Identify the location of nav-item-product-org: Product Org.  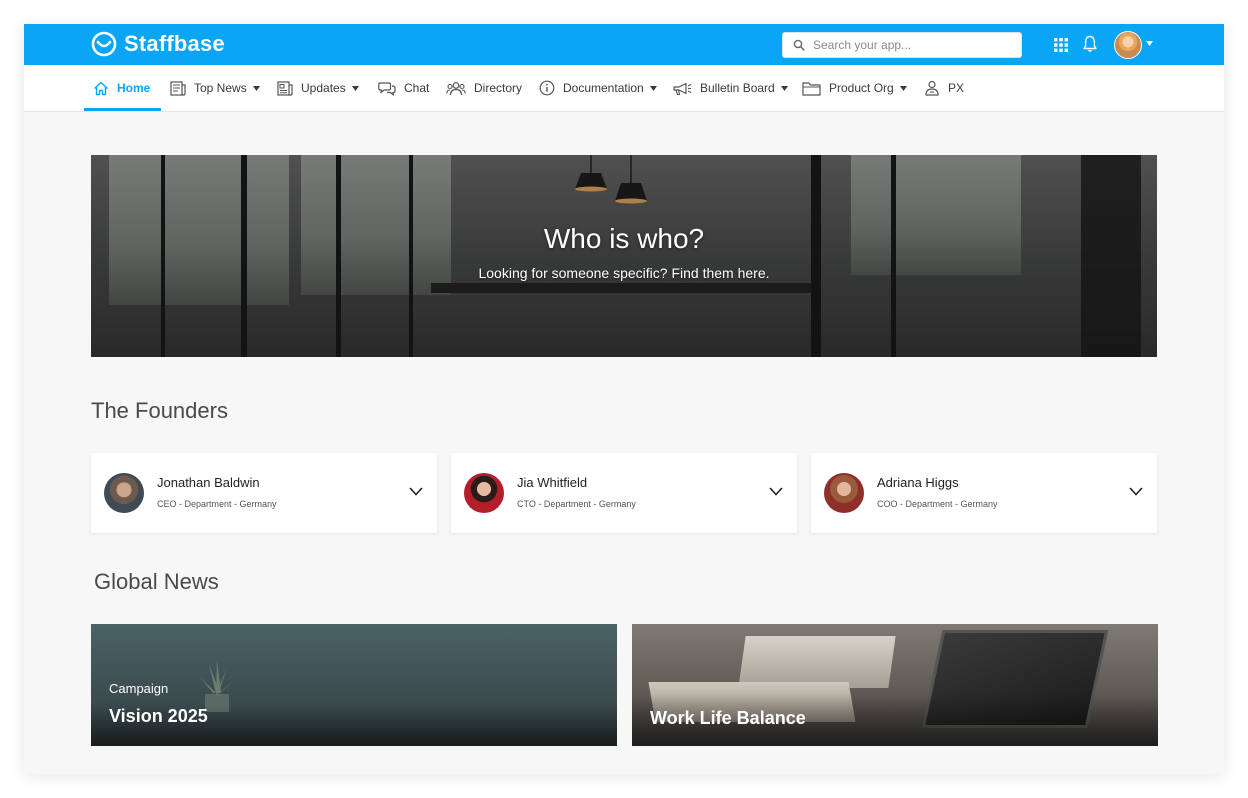
(854, 88).